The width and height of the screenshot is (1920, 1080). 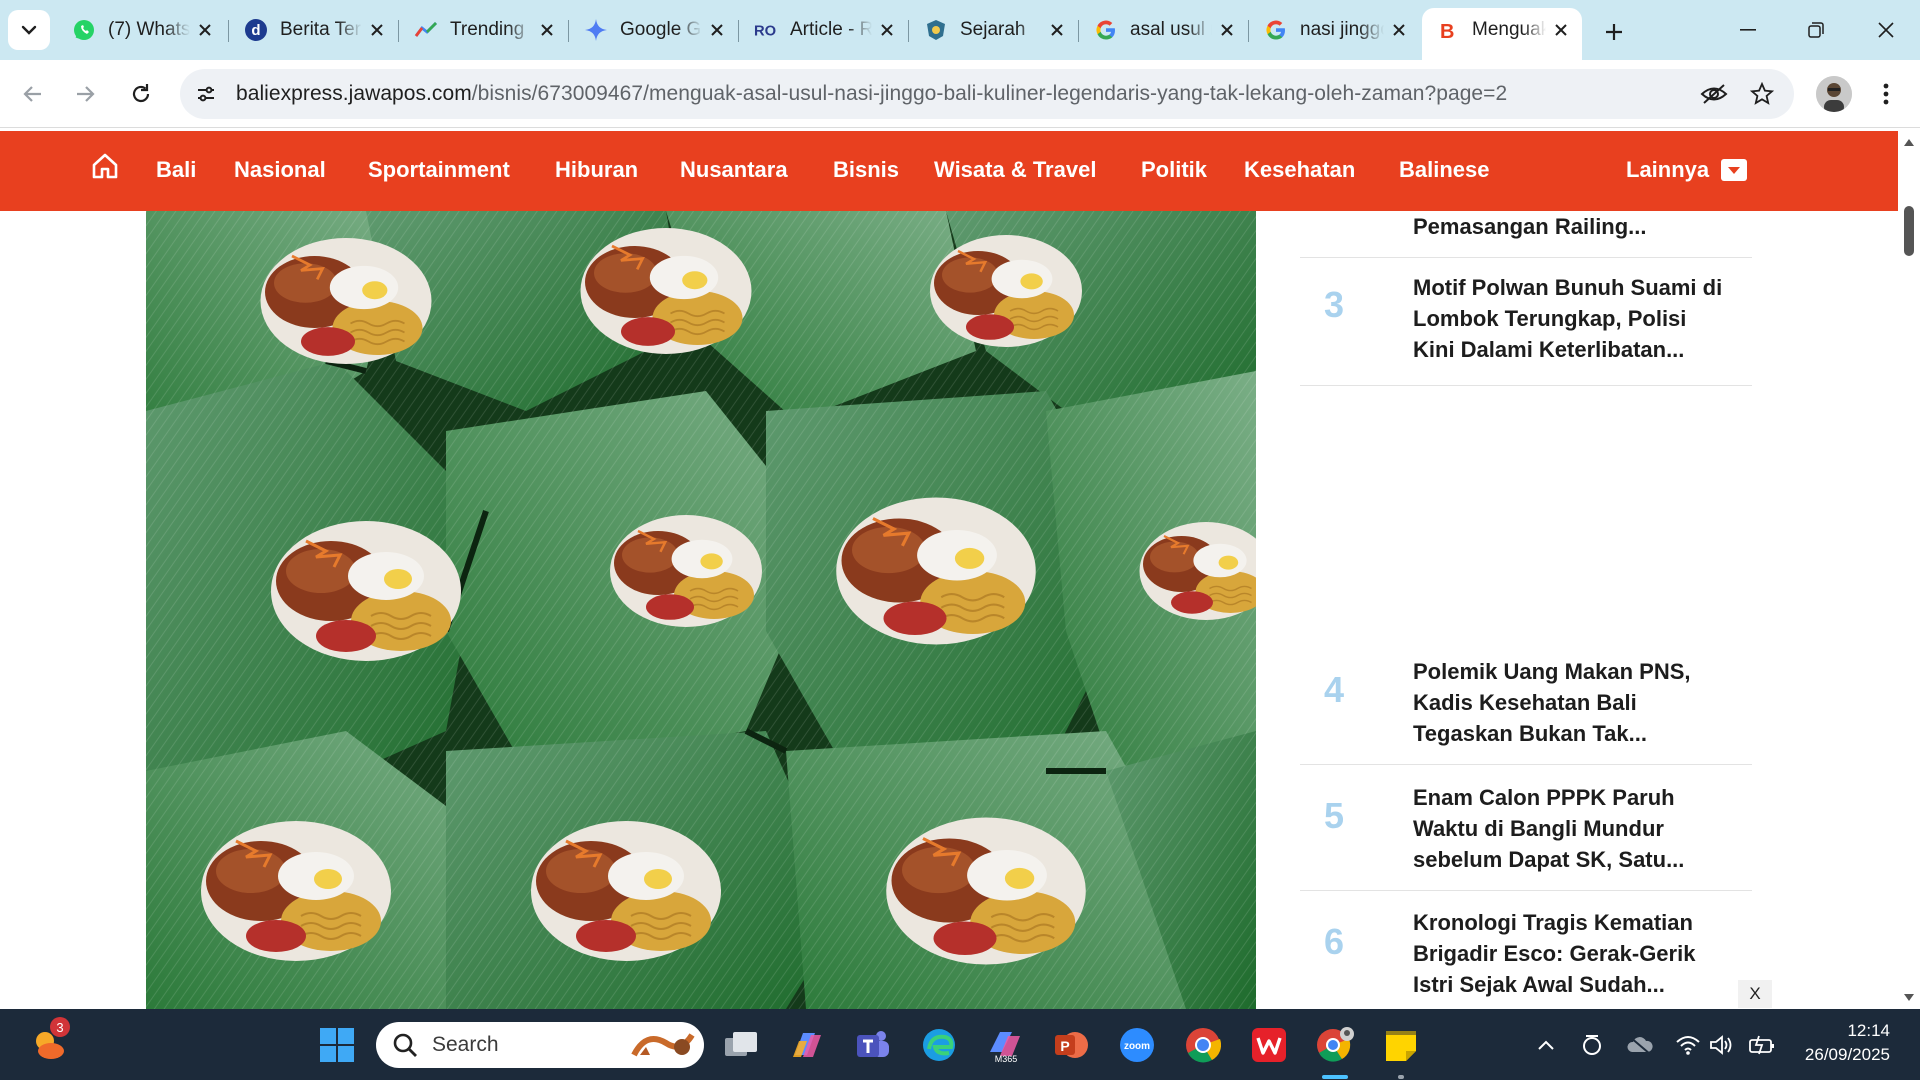 I want to click on new-tab-button, so click(x=1614, y=32).